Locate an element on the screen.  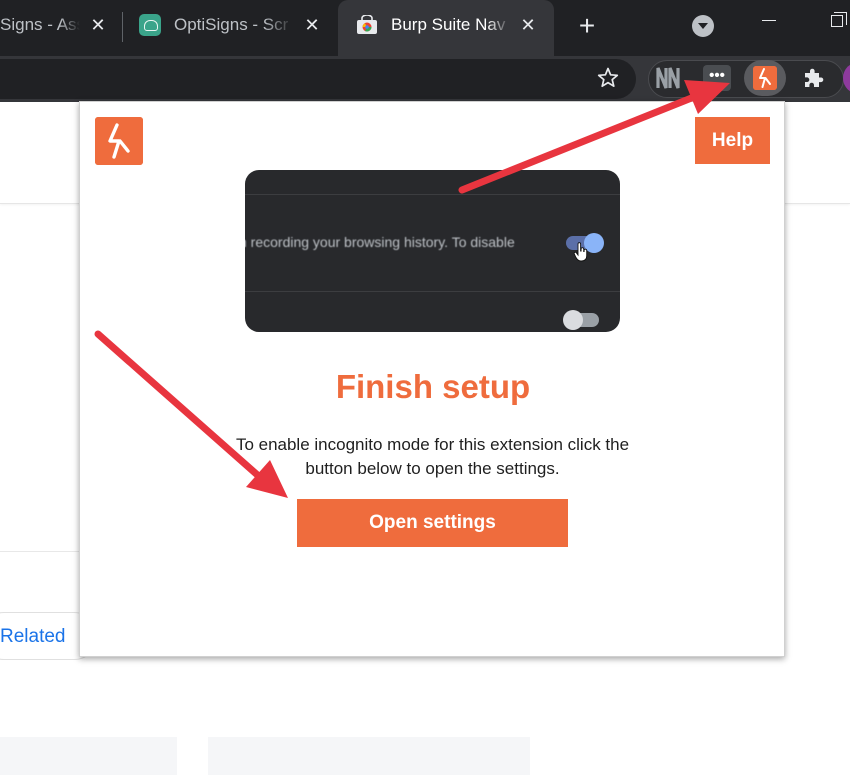
tab-separator is located at coordinates (122, 27).